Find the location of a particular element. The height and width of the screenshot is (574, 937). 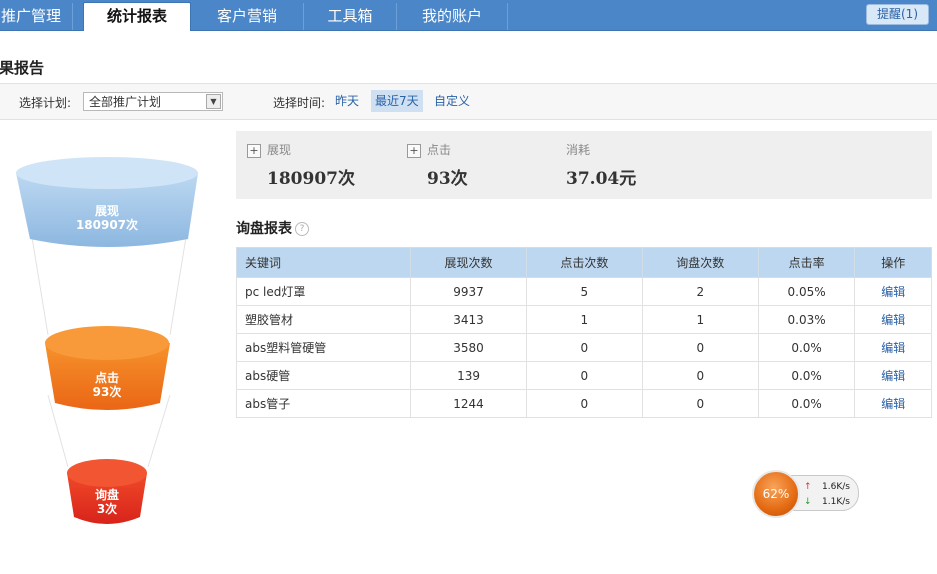

download-speed: ↓ 1.1K/s is located at coordinates (827, 502).